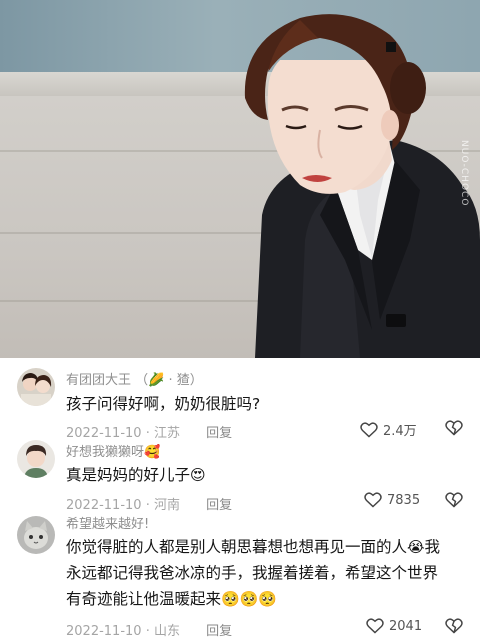 The width and height of the screenshot is (480, 640). Describe the element at coordinates (464, 173) in the screenshot. I see `video-watermark: NUO-CHOCO` at that location.